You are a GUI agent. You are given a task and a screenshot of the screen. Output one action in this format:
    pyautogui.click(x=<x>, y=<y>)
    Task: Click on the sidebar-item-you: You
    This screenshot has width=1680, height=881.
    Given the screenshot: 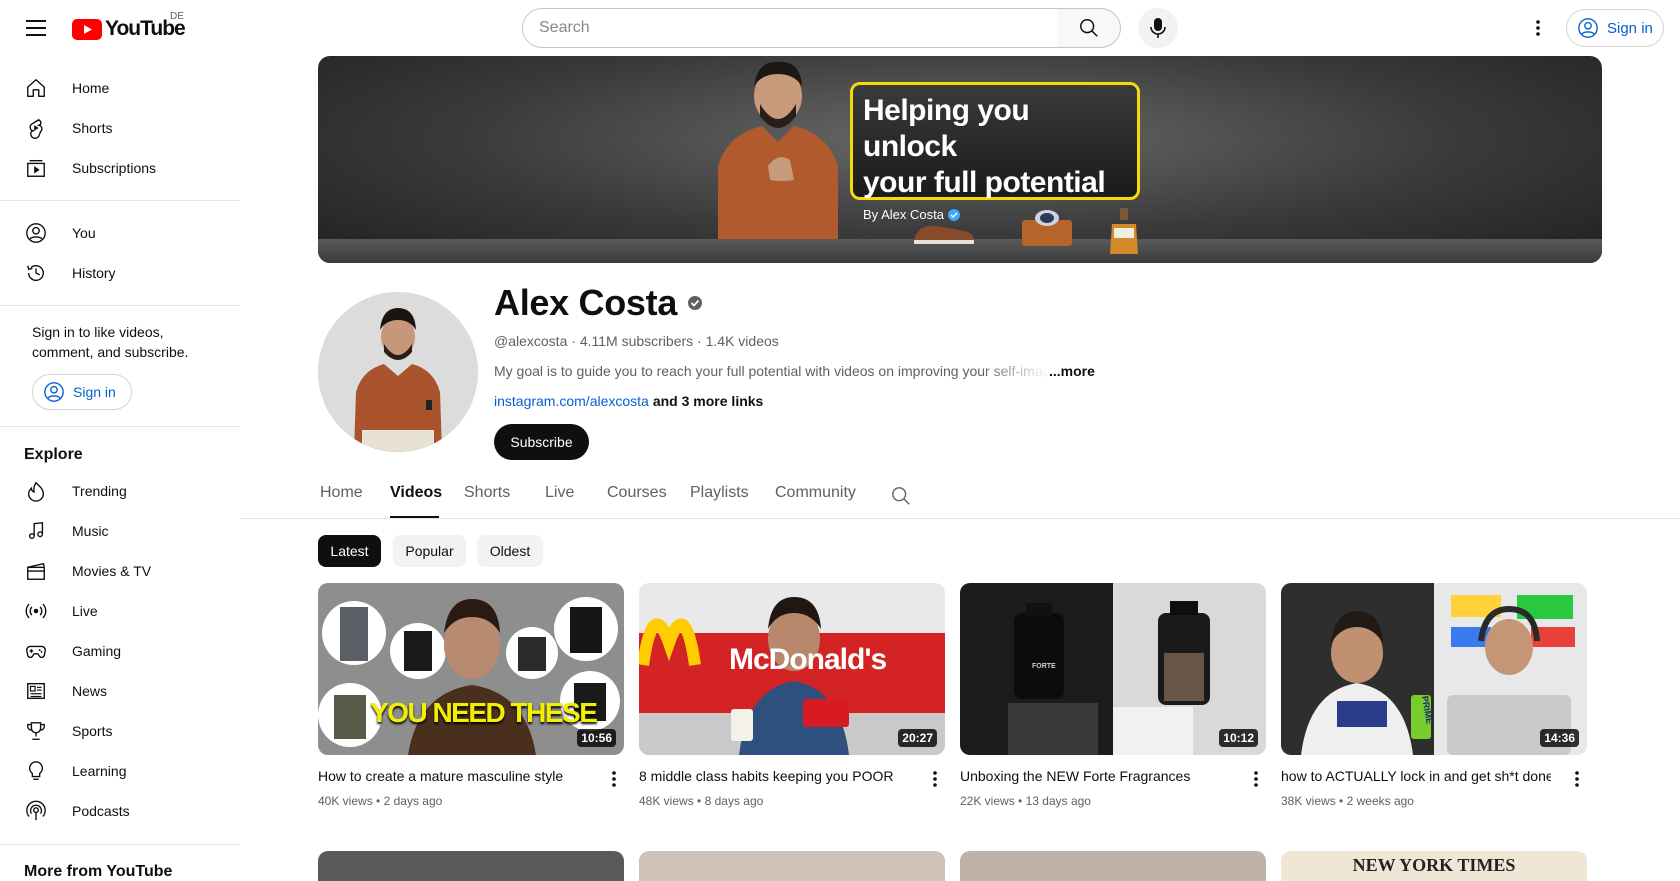 What is the action you would take?
    pyautogui.click(x=120, y=233)
    